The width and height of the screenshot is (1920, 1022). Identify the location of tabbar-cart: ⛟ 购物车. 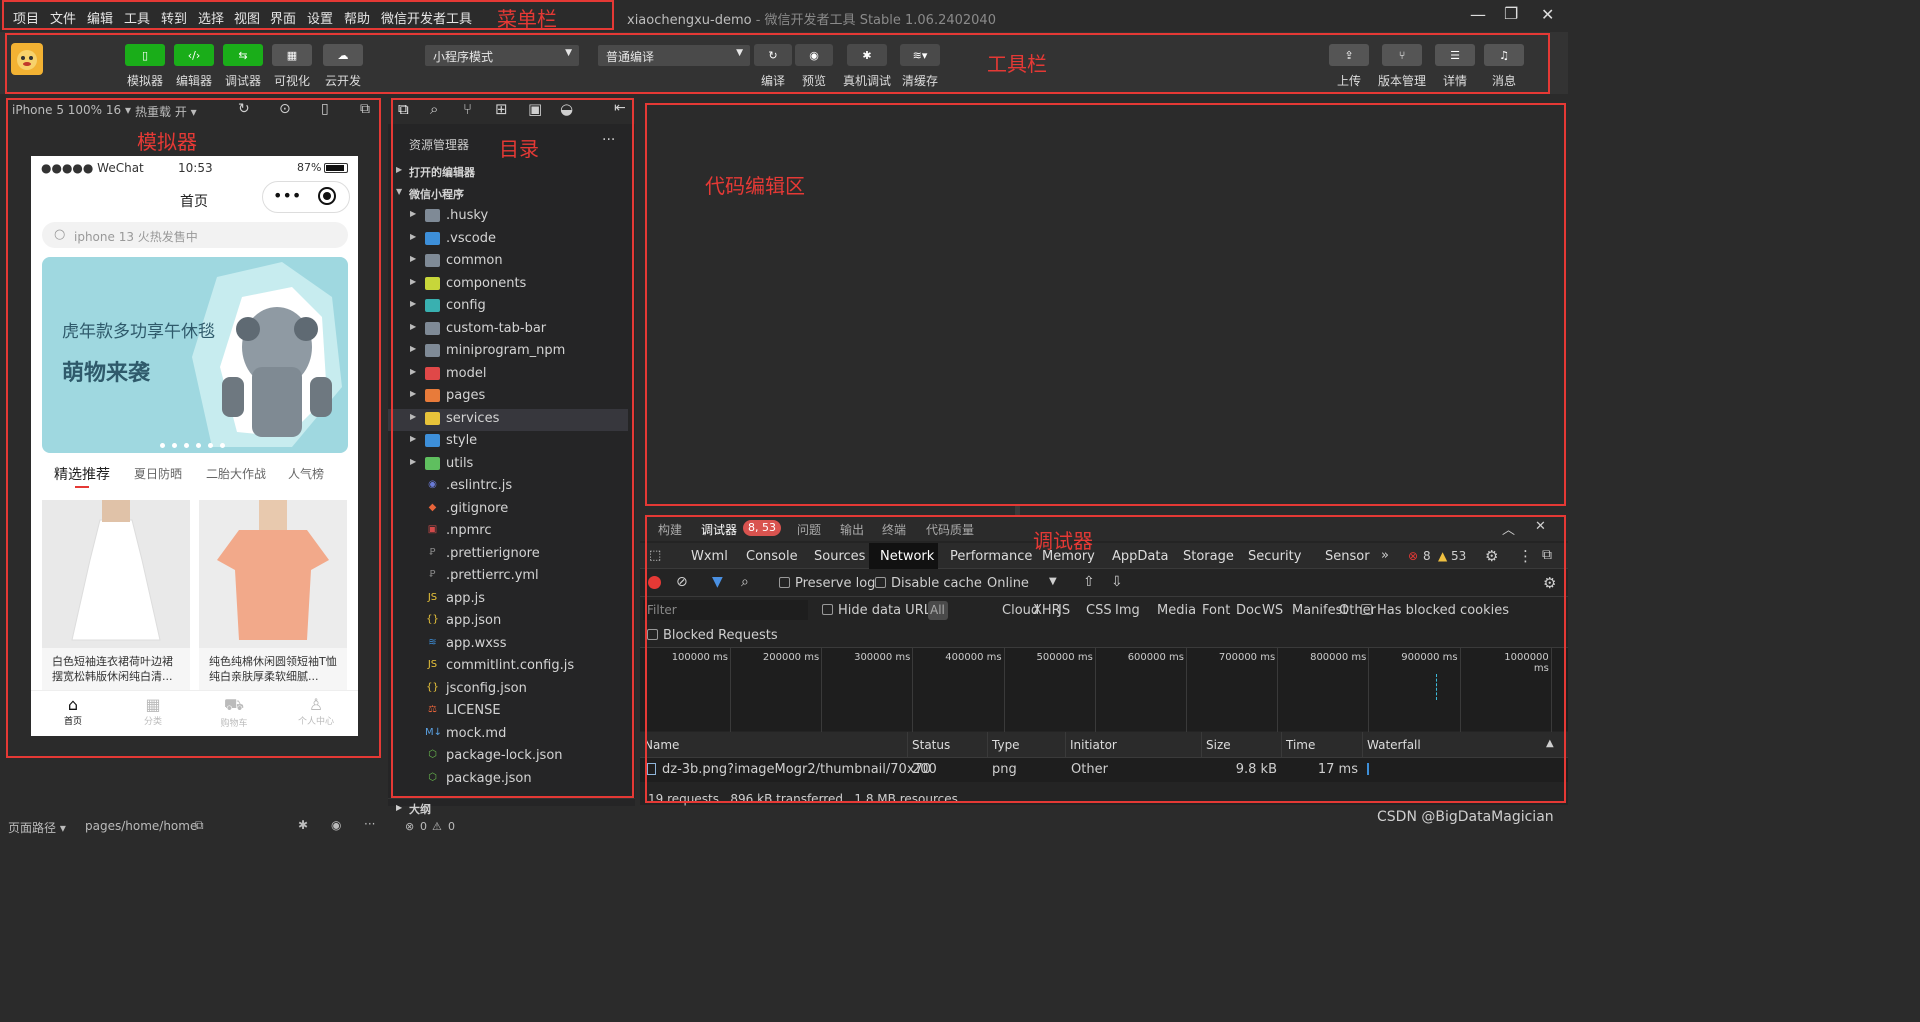
(234, 712).